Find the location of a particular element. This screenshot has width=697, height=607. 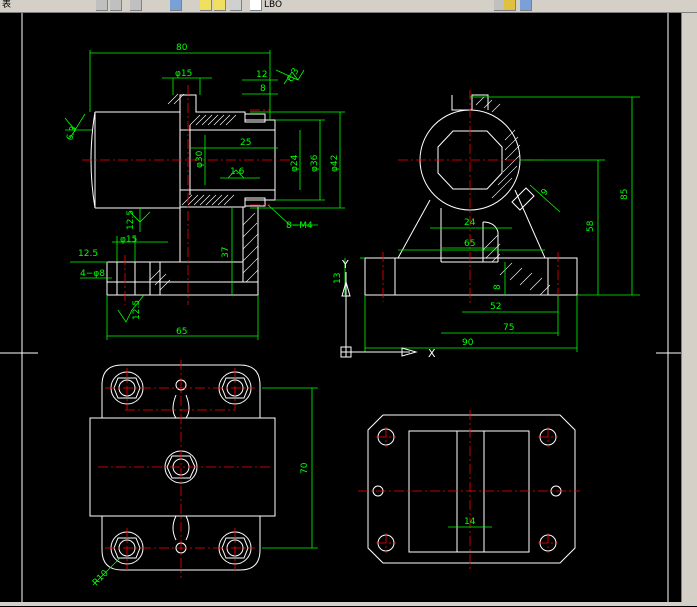

ucs-x-label: X is located at coordinates (432, 353).